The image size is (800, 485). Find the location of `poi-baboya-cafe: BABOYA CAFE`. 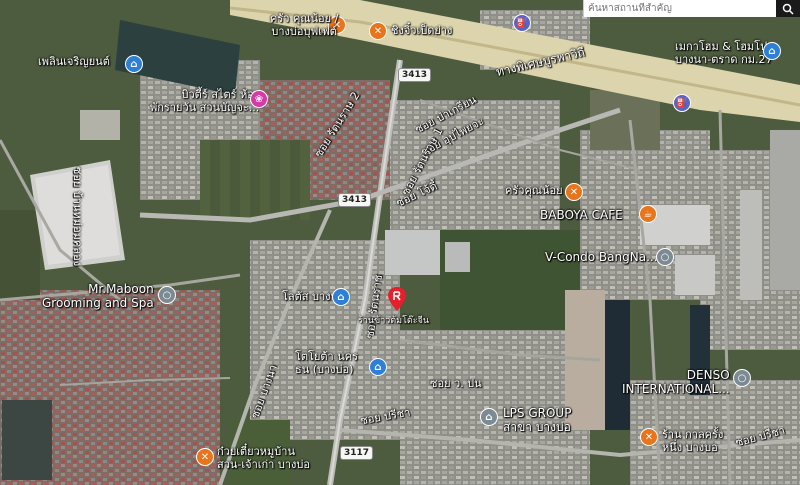

poi-baboya-cafe: BABOYA CAFE is located at coordinates (581, 215).